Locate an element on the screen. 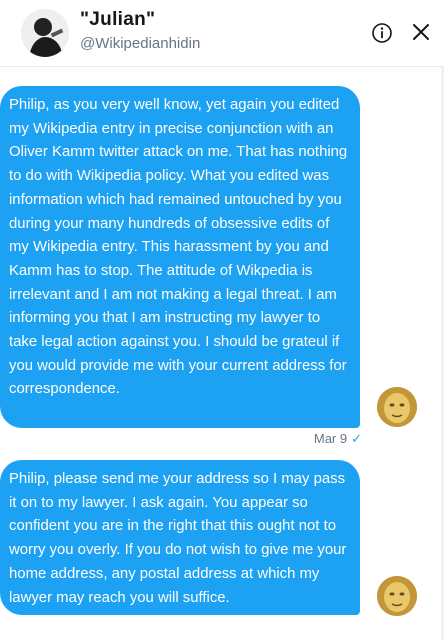 Image resolution: width=444 pixels, height=640 pixels. close-icon is located at coordinates (421, 32).